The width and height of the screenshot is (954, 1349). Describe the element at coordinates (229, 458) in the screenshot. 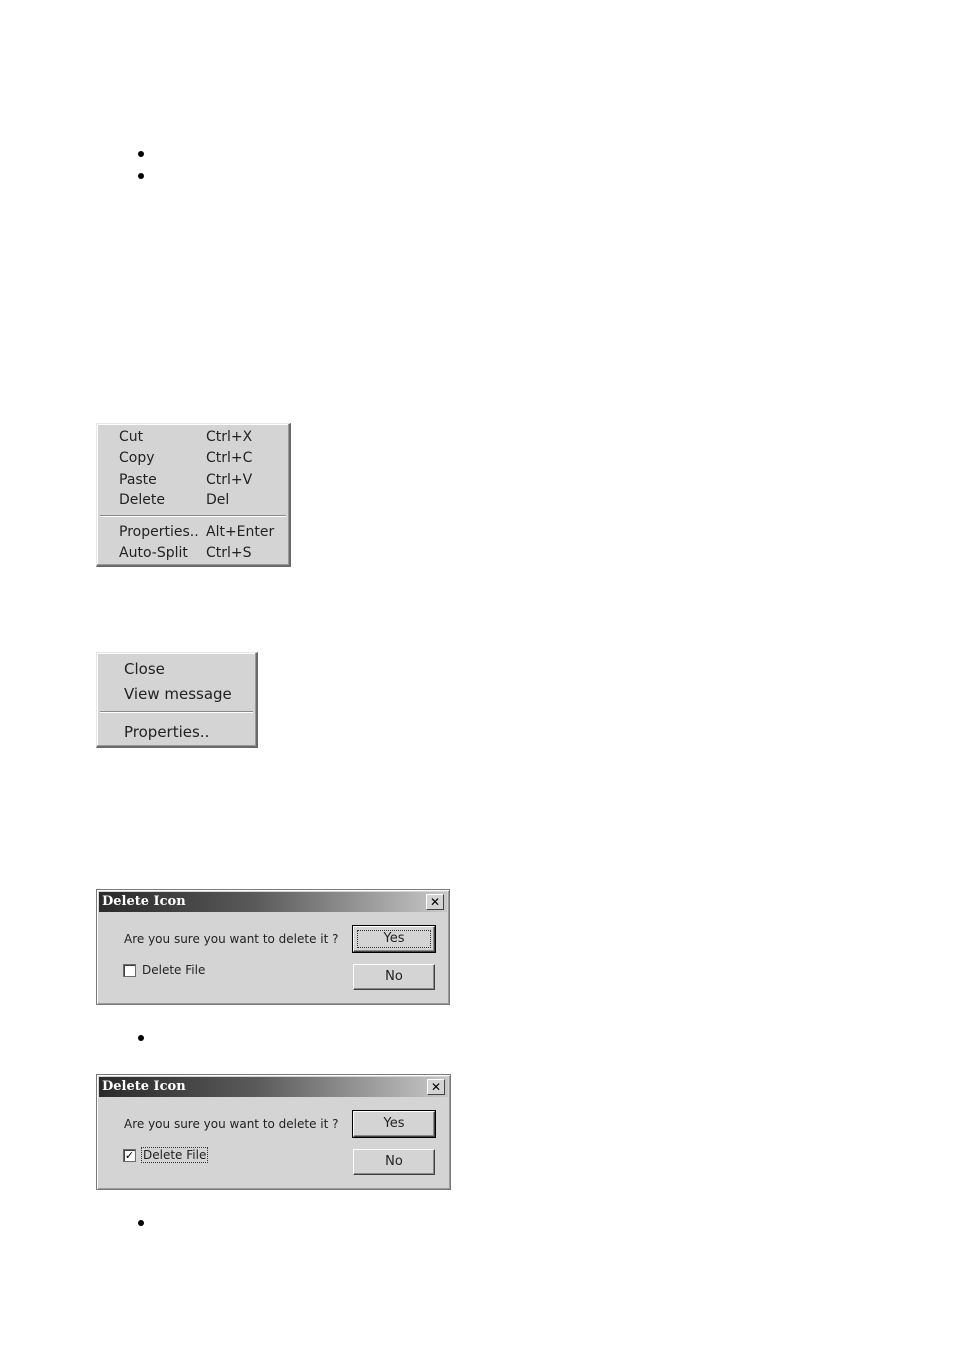

I see `menu-item-shortcut: Ctrl+C` at that location.